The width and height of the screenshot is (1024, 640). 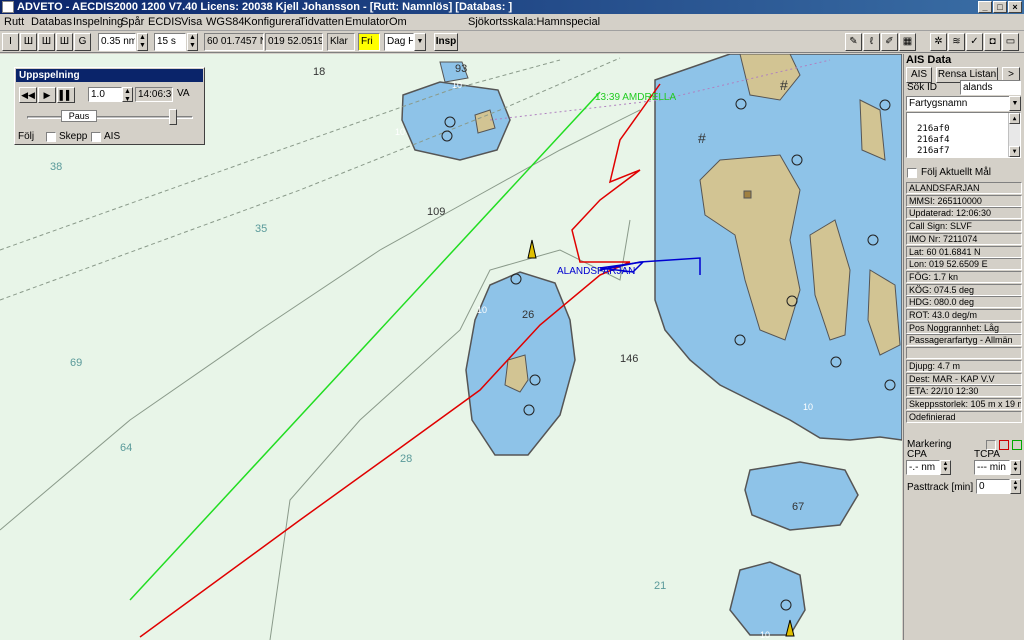 I want to click on ship-checkbox, so click(x=51, y=137).